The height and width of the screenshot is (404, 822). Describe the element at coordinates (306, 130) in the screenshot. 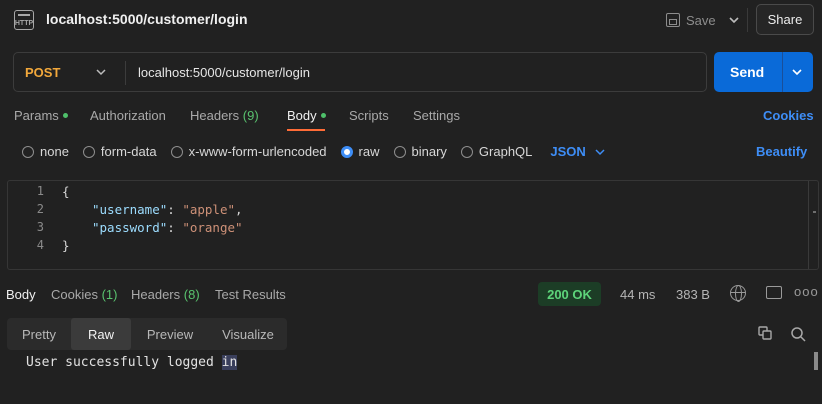

I see `active-tab-underline` at that location.